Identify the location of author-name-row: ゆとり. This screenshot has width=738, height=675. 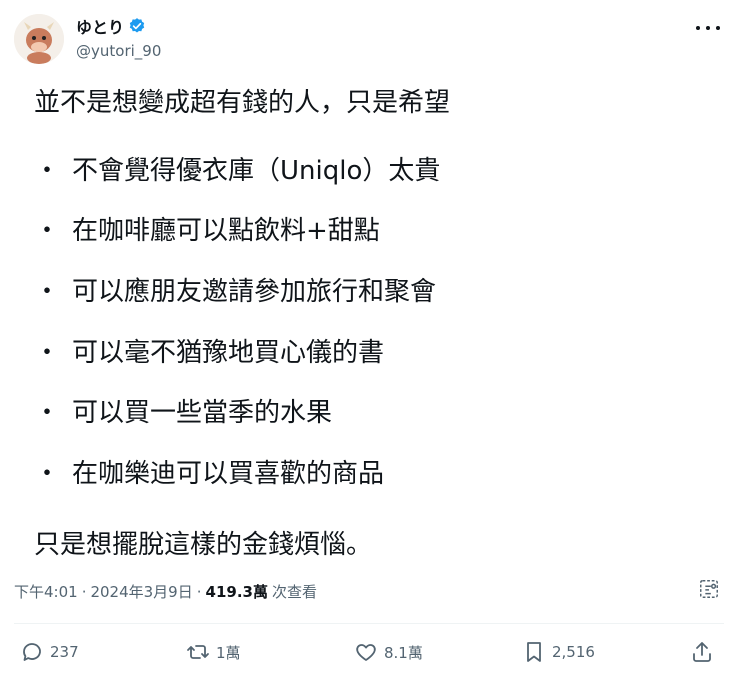
(111, 26).